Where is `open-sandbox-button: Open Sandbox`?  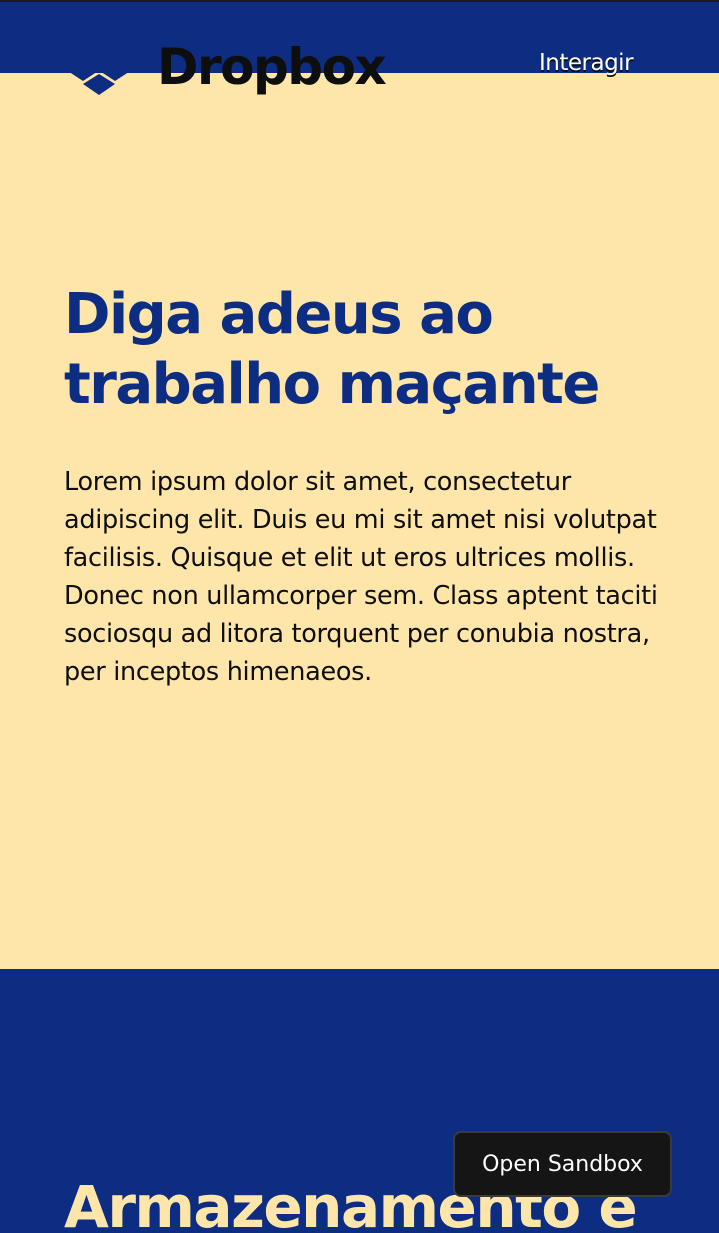
open-sandbox-button: Open Sandbox is located at coordinates (562, 1164).